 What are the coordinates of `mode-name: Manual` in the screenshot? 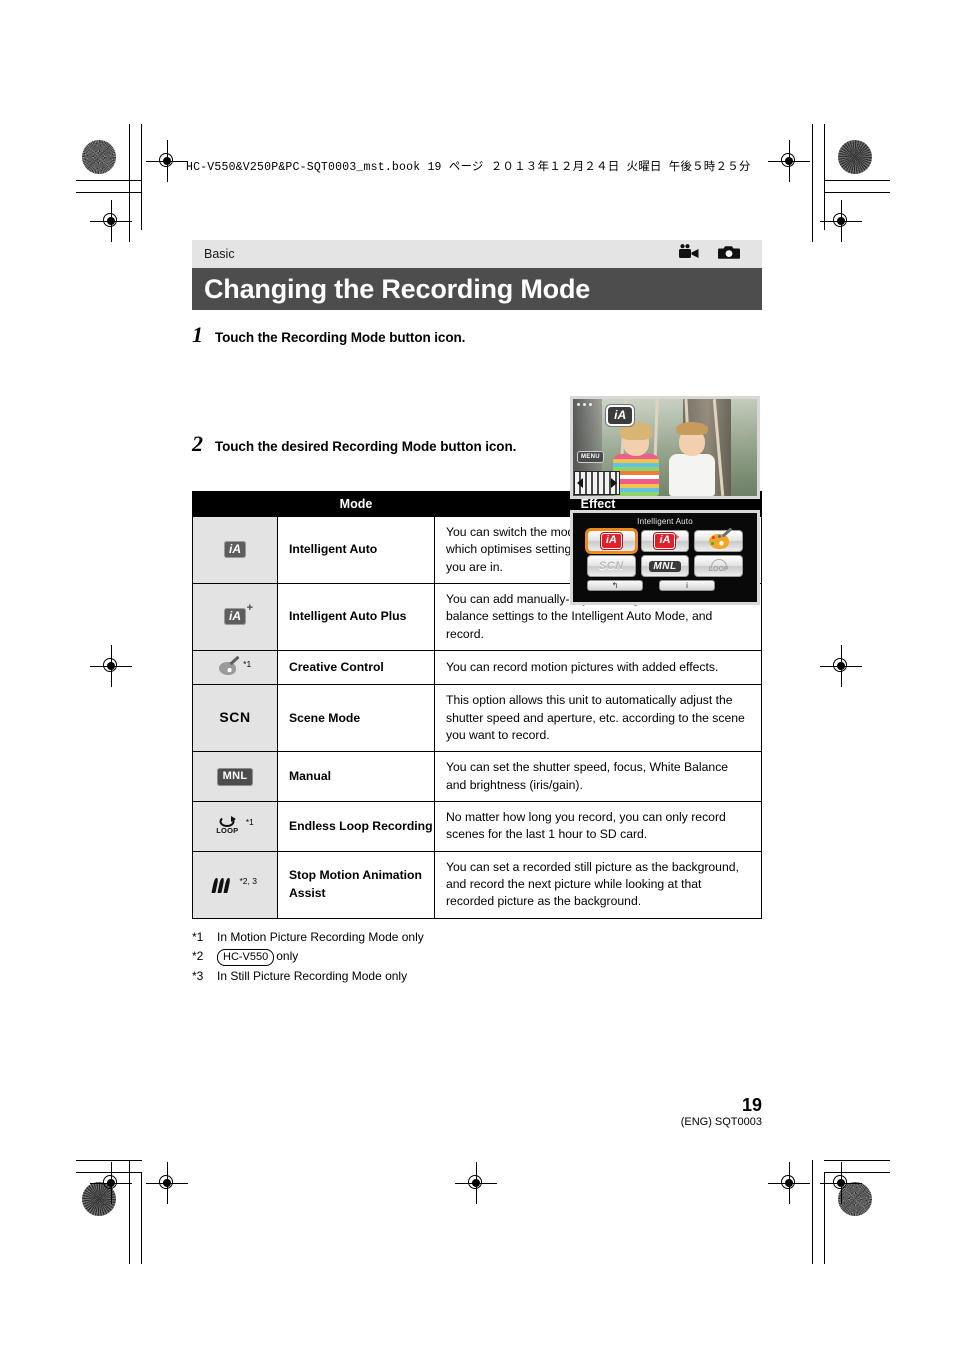 It's located at (356, 776).